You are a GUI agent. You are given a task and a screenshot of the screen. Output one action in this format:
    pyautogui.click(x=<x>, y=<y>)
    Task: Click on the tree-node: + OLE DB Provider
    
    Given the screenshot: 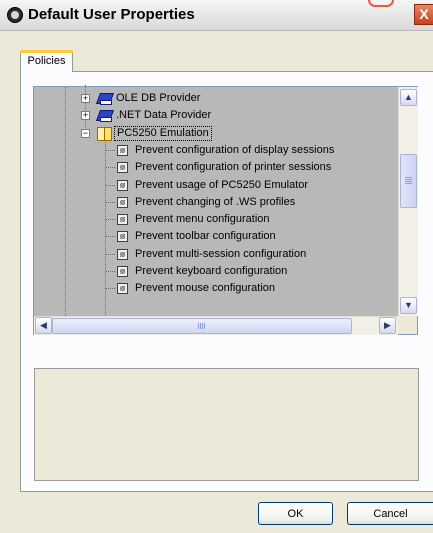 What is the action you would take?
    pyautogui.click(x=215, y=98)
    